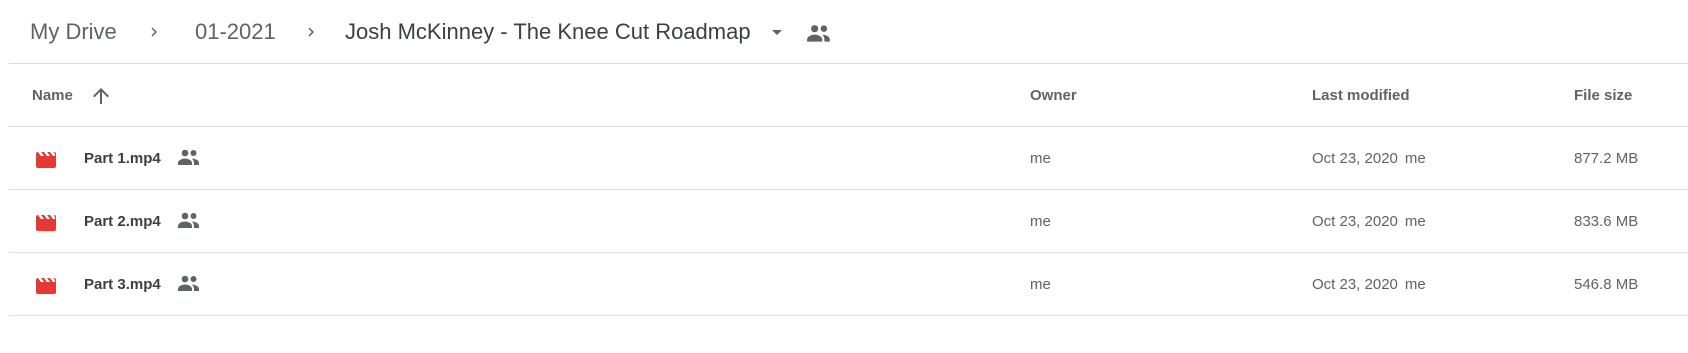  What do you see at coordinates (101, 96) in the screenshot?
I see `arrow-up-icon` at bounding box center [101, 96].